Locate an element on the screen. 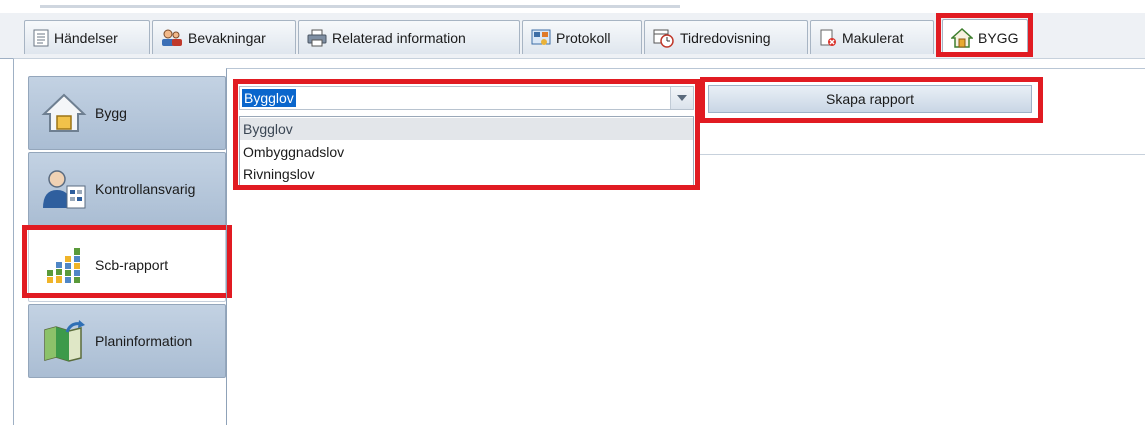 Image resolution: width=1145 pixels, height=425 pixels. dropdown-toggle is located at coordinates (681, 98).